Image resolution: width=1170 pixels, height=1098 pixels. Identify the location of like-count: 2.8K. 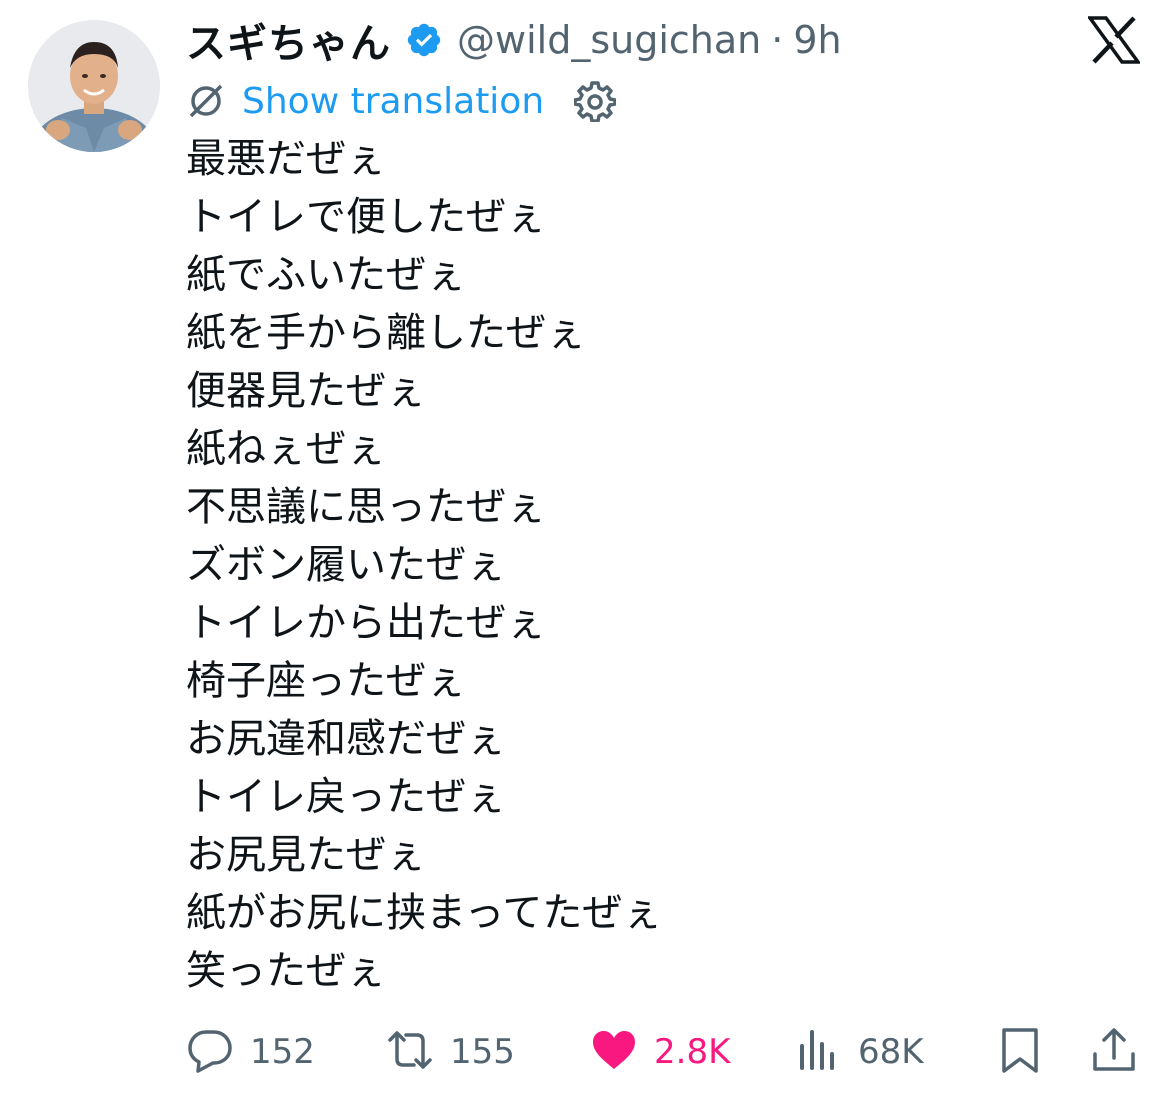
(692, 1052).